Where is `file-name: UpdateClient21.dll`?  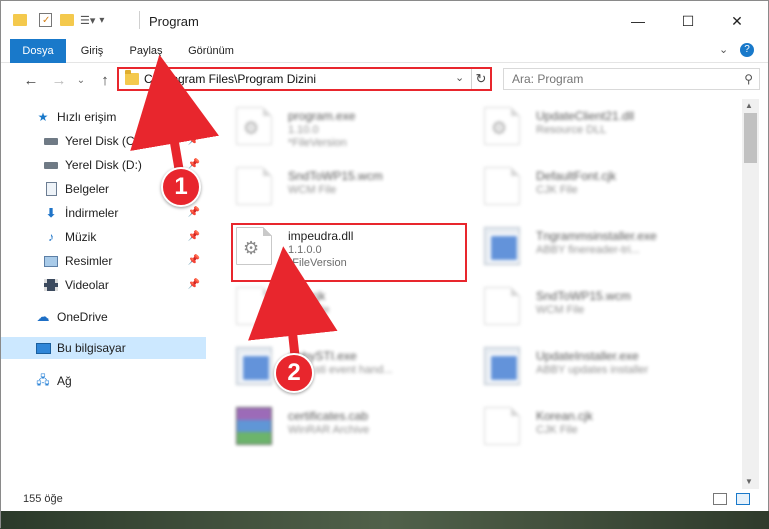 file-name: UpdateClient21.dll is located at coordinates (585, 116).